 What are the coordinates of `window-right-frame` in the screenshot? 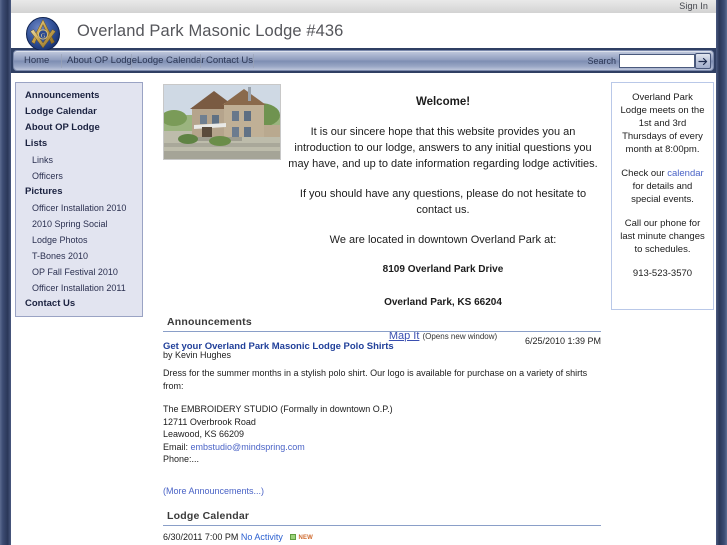 It's located at (721, 272).